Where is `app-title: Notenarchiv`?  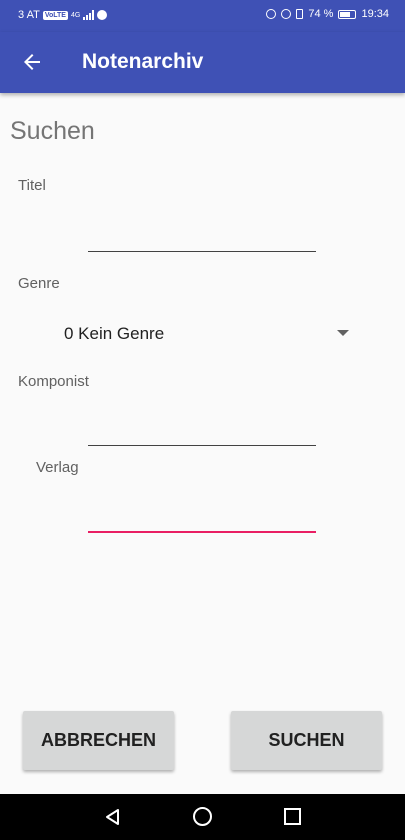 app-title: Notenarchiv is located at coordinates (143, 61).